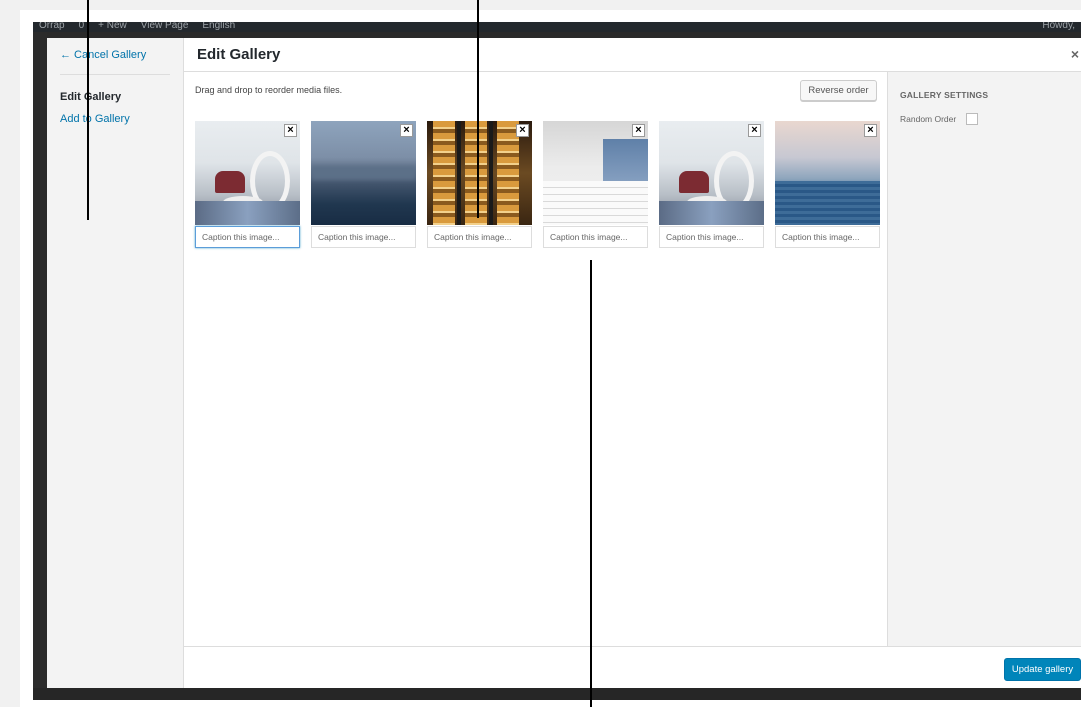  What do you see at coordinates (557, 27) in the screenshot?
I see `admin-bar: Orrap 0 + New View Page English Howdy,` at bounding box center [557, 27].